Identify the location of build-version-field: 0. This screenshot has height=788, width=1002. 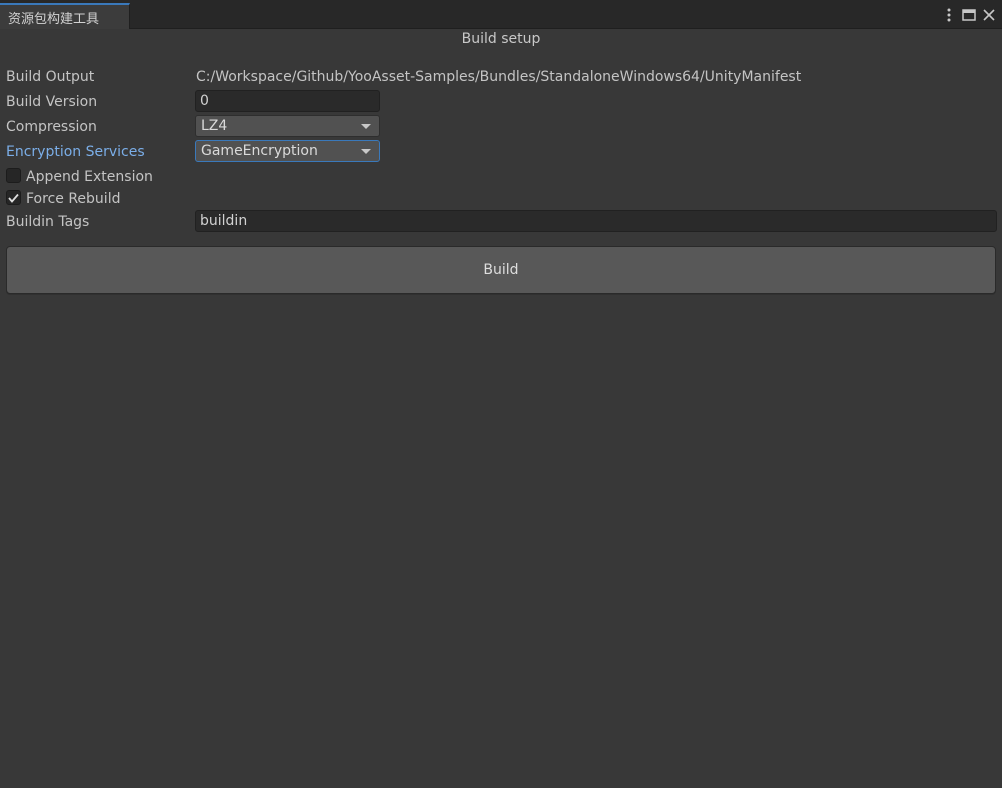
(287, 101).